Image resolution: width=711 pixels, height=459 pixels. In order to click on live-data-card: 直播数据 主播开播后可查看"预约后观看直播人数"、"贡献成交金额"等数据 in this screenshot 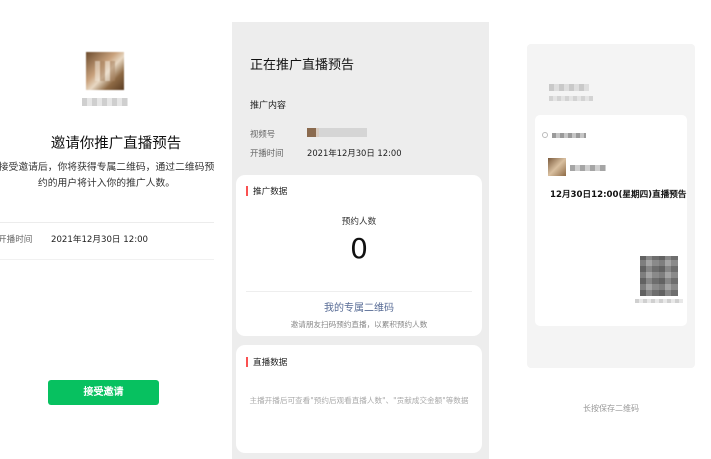, I will do `click(359, 399)`.